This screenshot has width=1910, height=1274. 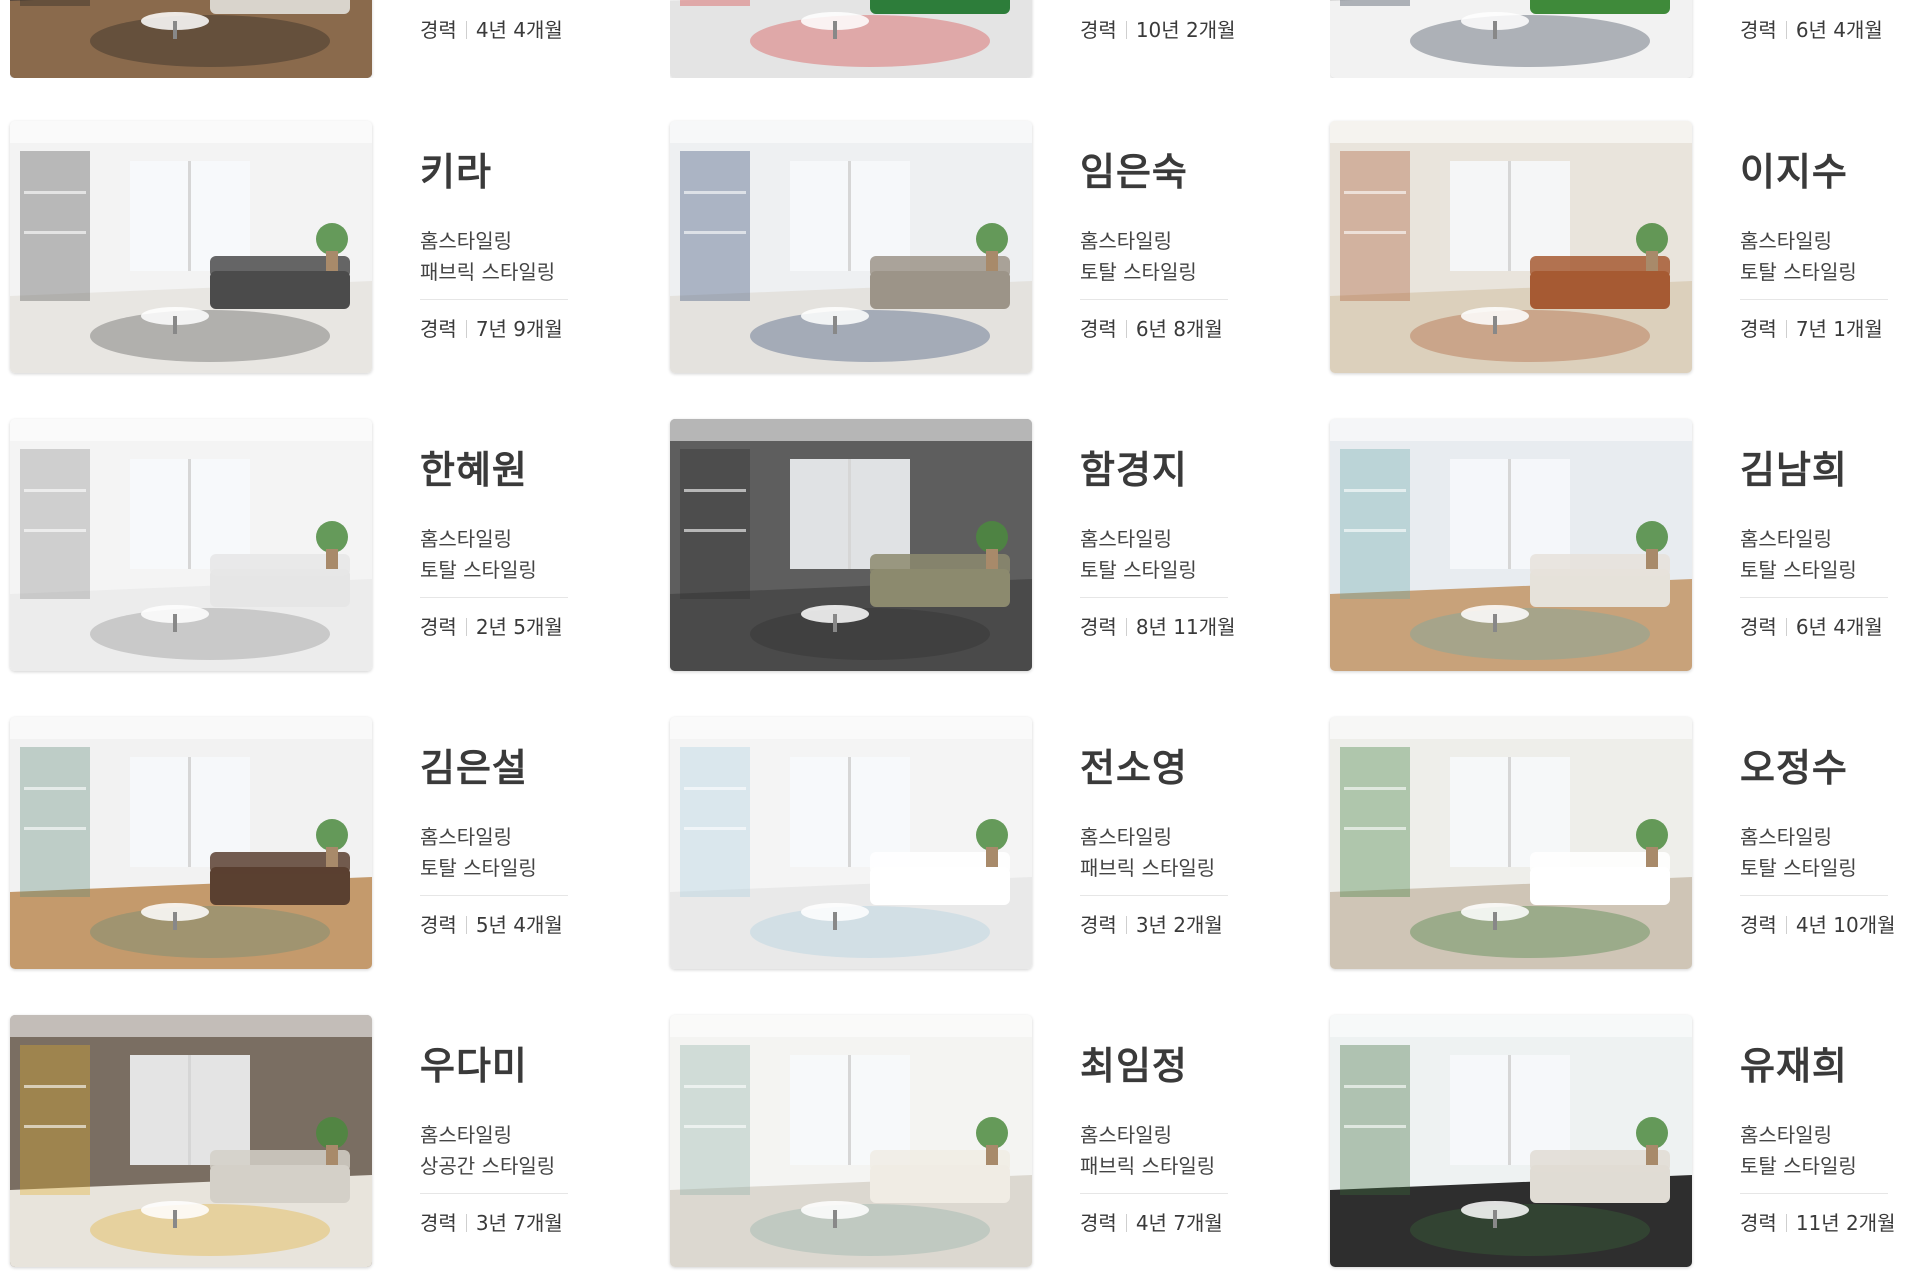 I want to click on designer-name: 오정수, so click(x=1794, y=764).